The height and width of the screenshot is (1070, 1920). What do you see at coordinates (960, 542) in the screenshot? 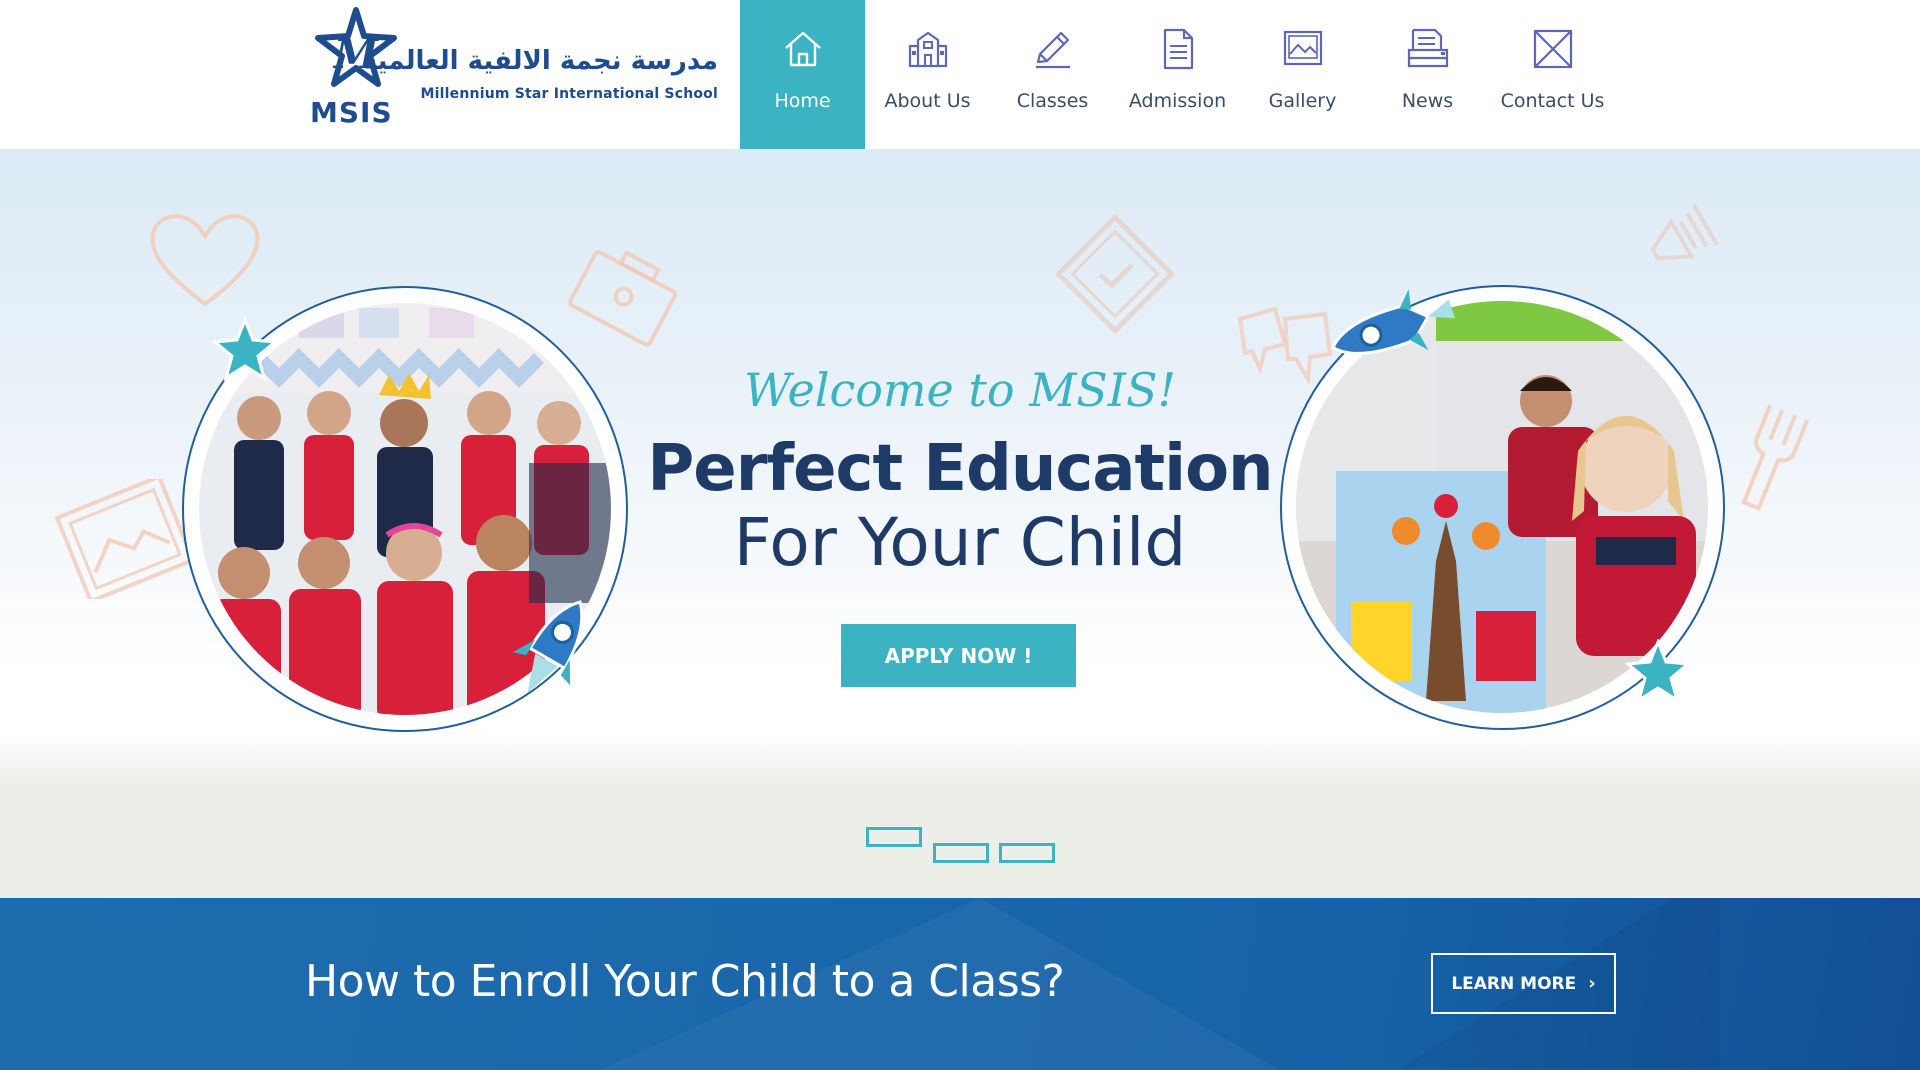
I see `hero-subhead: For Your Child` at bounding box center [960, 542].